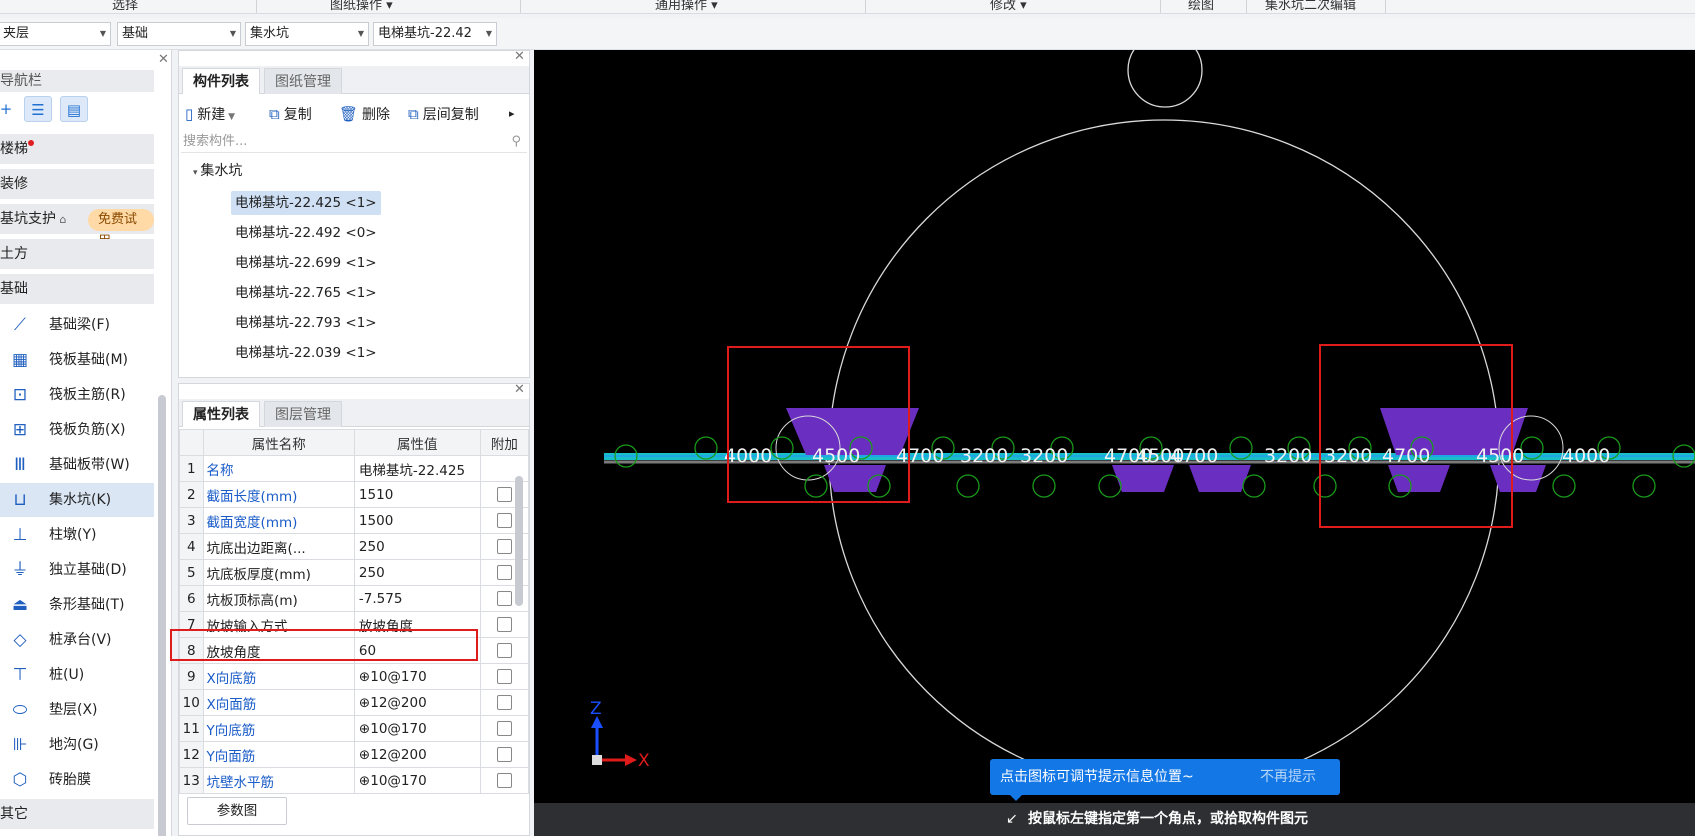  Describe the element at coordinates (516, 142) in the screenshot. I see `search-icon: ⚲` at that location.